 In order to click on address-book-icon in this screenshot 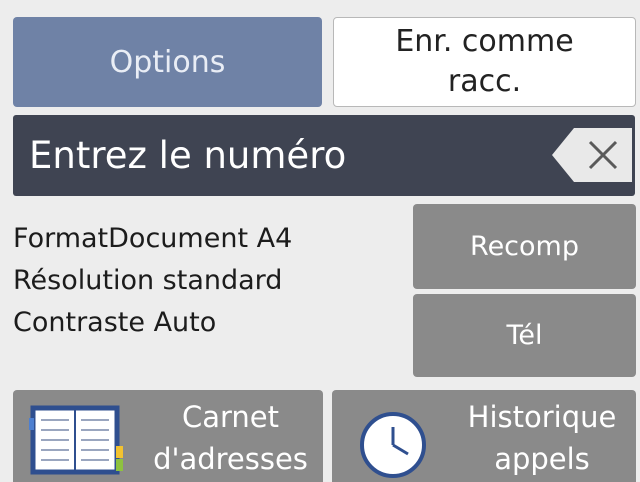, I will do `click(76, 440)`.